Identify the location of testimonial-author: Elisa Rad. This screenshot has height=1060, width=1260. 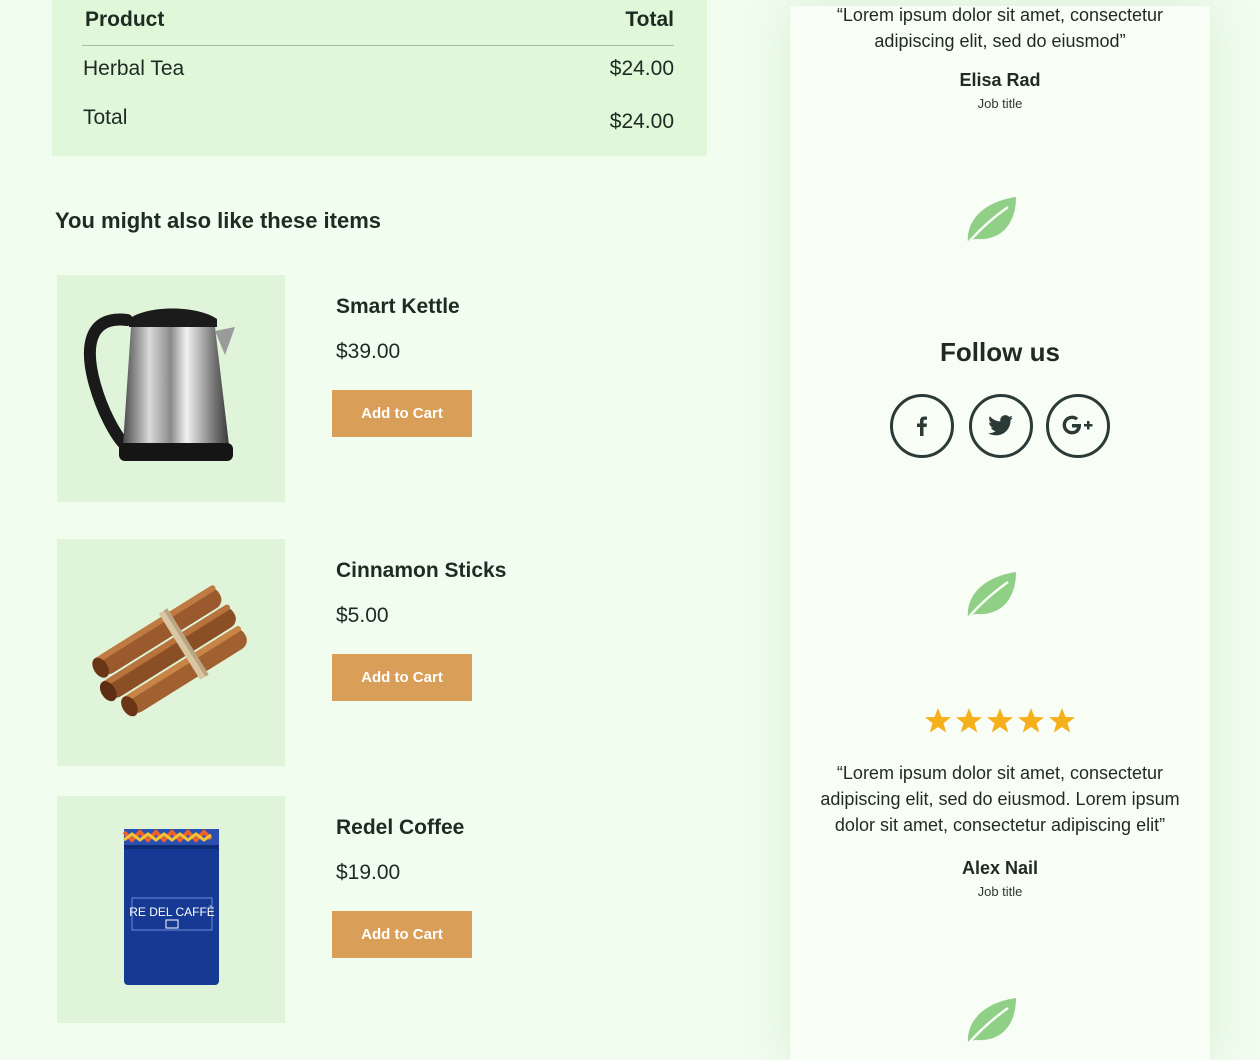
(1000, 80).